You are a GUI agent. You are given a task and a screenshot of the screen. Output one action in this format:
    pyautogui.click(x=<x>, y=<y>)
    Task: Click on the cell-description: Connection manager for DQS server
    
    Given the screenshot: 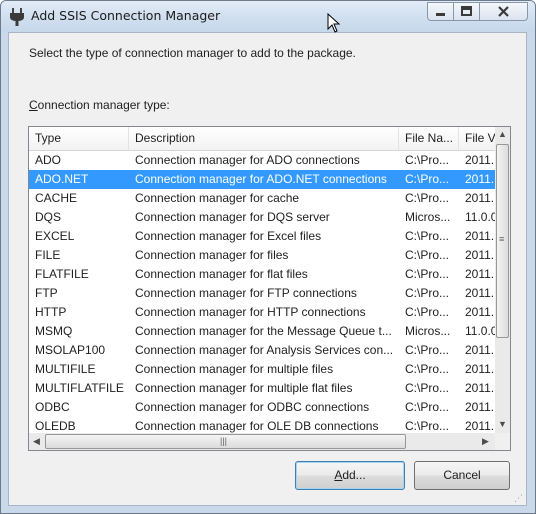 What is the action you would take?
    pyautogui.click(x=232, y=217)
    